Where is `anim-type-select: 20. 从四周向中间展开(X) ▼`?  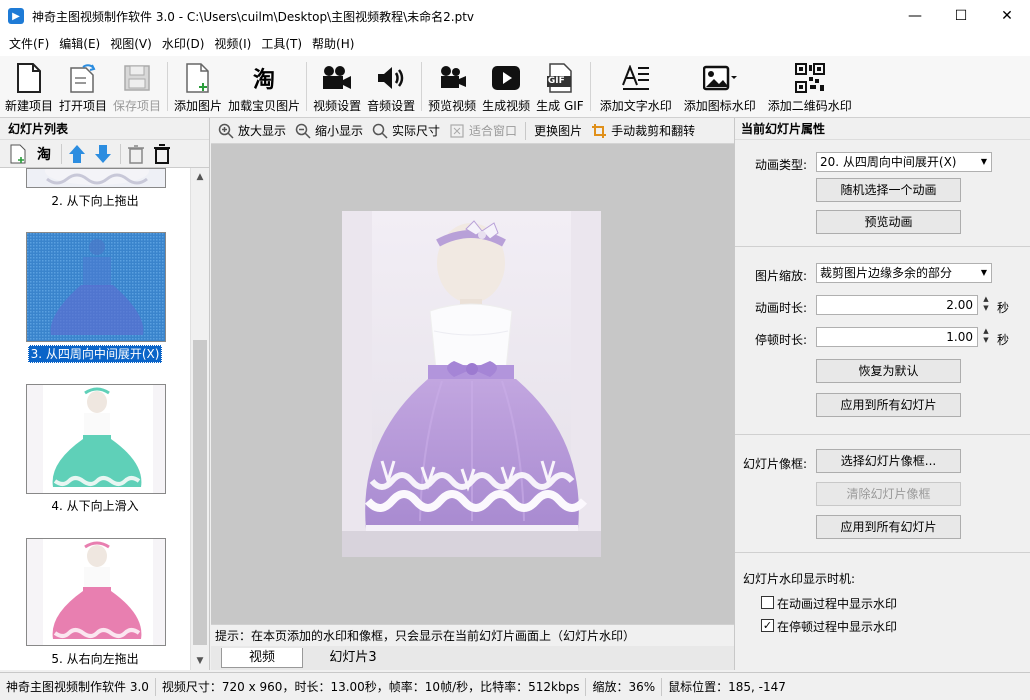
anim-type-select: 20. 从四周向中间展开(X) ▼ is located at coordinates (904, 162).